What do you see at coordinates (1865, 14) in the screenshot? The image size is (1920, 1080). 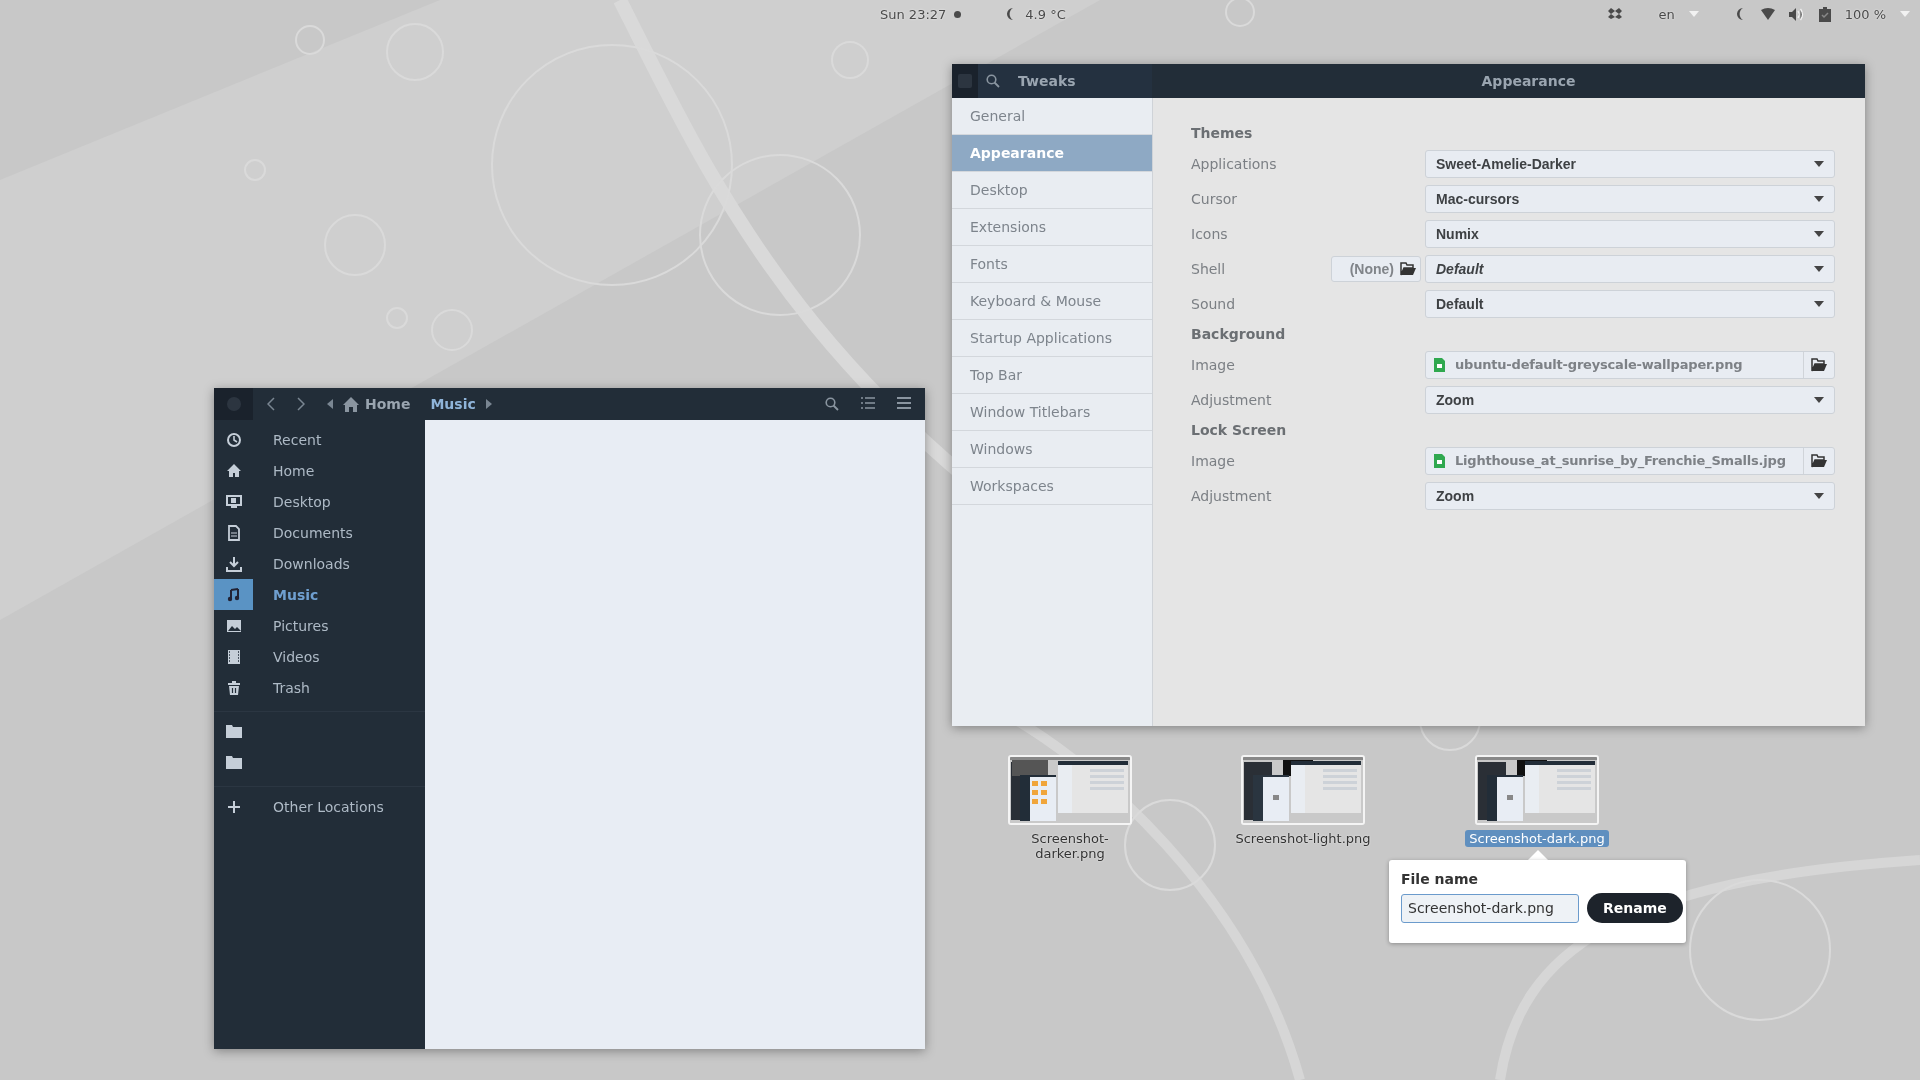 I see `battery-percentage: 100 %` at bounding box center [1865, 14].